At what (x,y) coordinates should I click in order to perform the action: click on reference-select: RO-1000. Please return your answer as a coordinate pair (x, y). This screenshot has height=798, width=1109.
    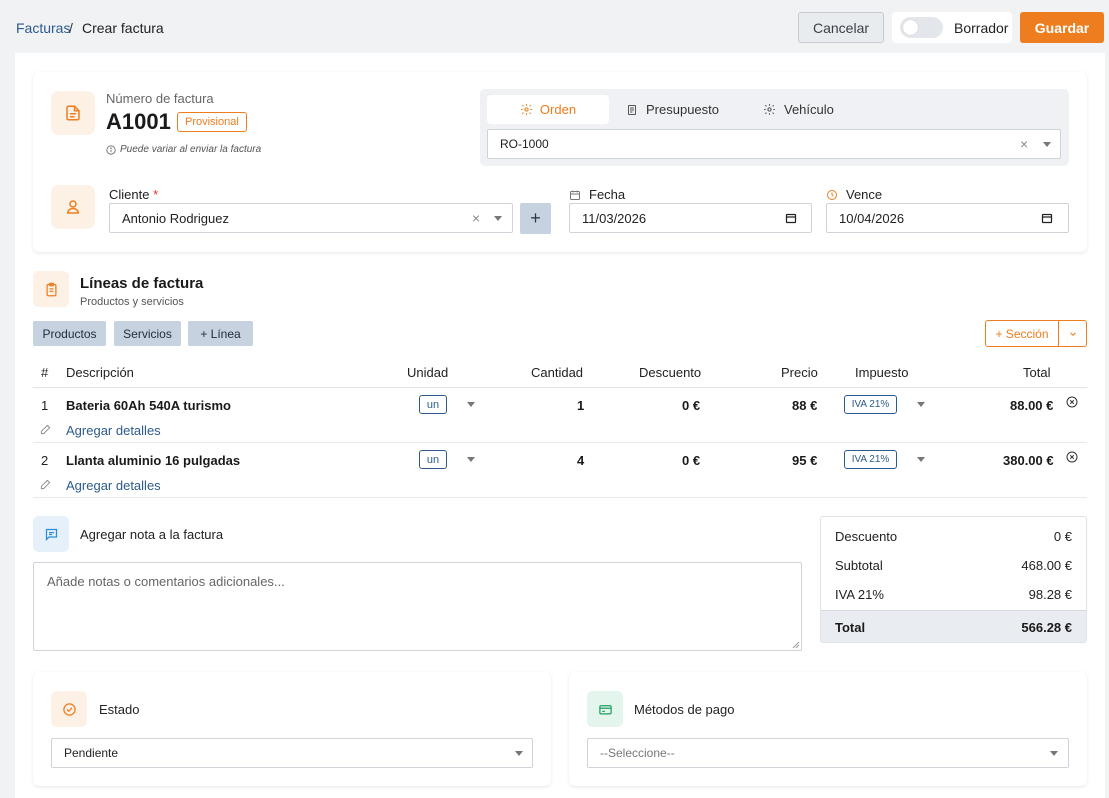
    Looking at the image, I should click on (774, 144).